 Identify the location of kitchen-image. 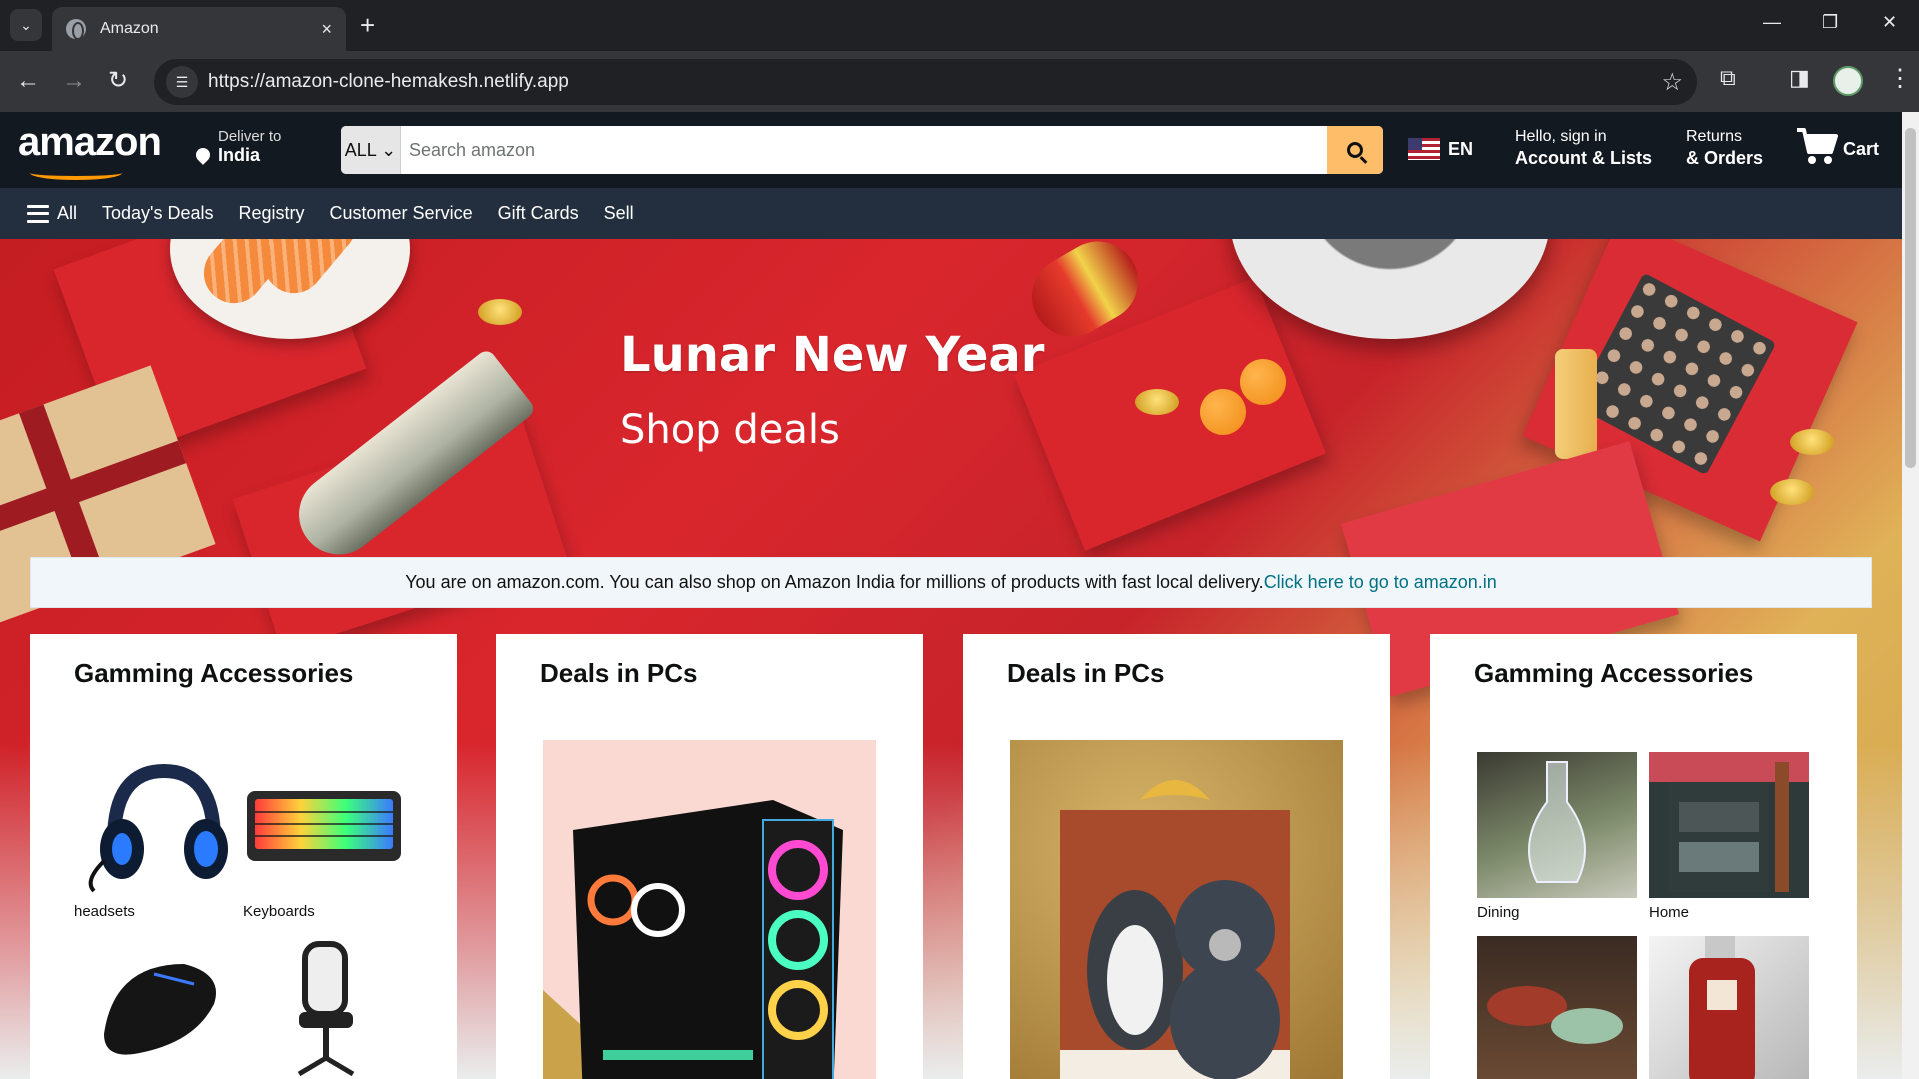
(1557, 1007).